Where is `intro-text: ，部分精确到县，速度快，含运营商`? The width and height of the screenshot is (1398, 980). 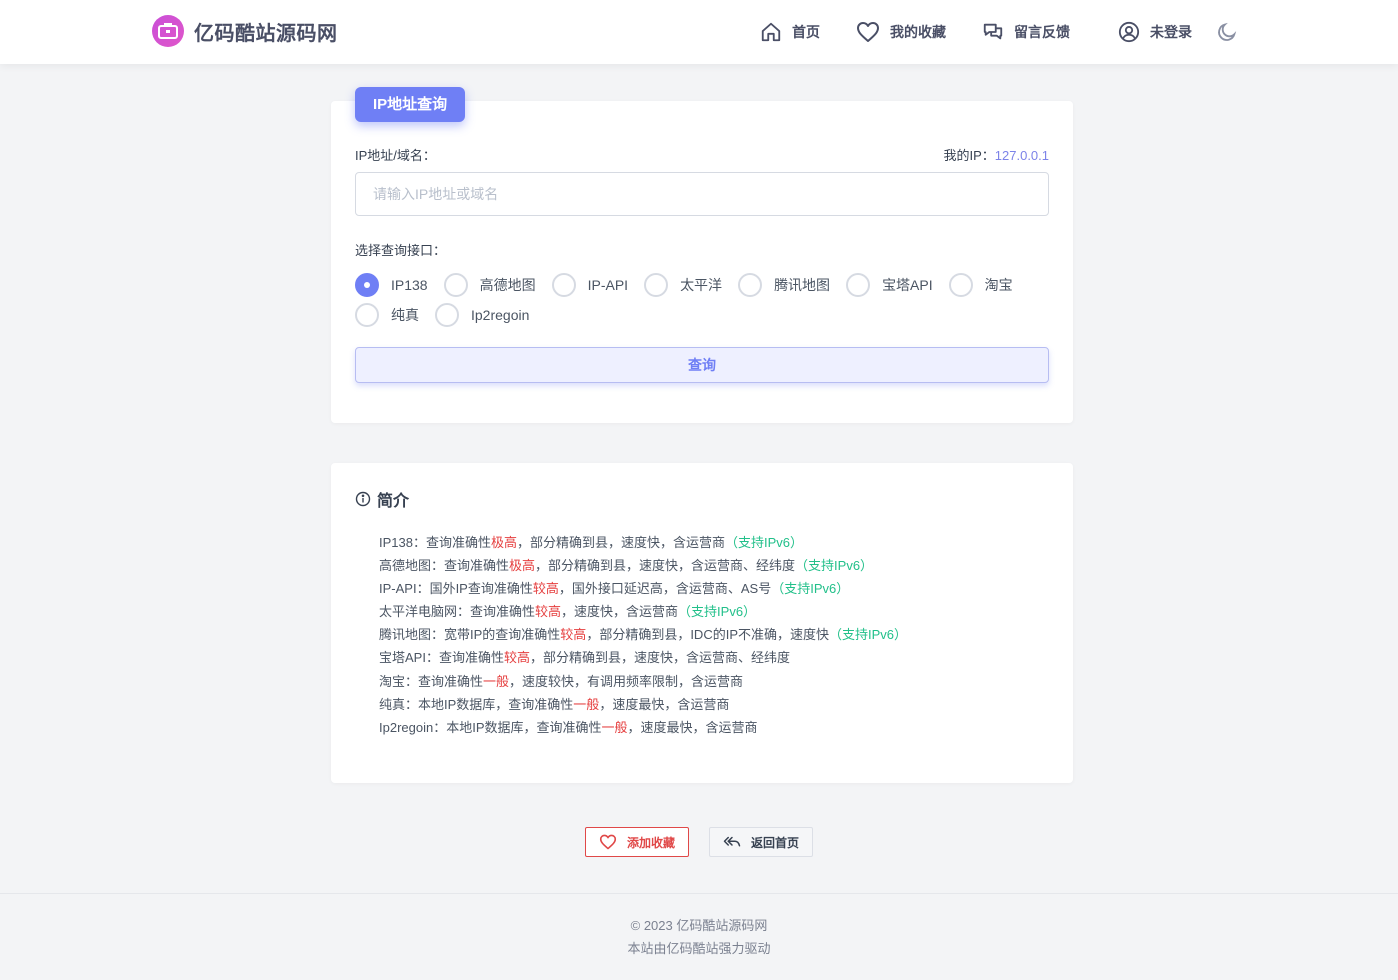 intro-text: ，部分精确到县，速度快，含运营商 is located at coordinates (621, 542).